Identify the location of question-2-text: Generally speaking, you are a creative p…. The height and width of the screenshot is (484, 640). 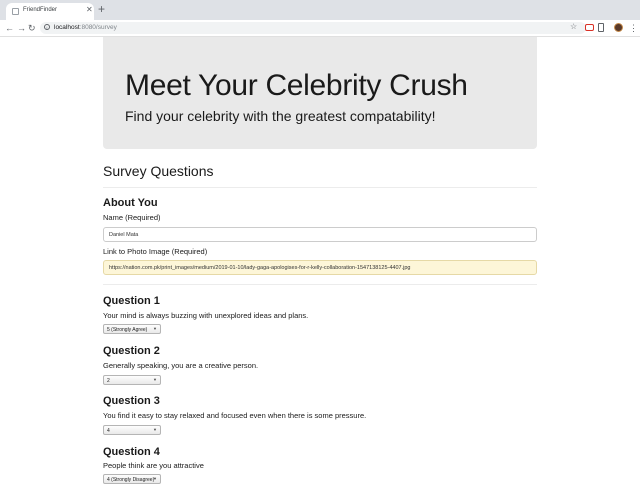
(181, 365).